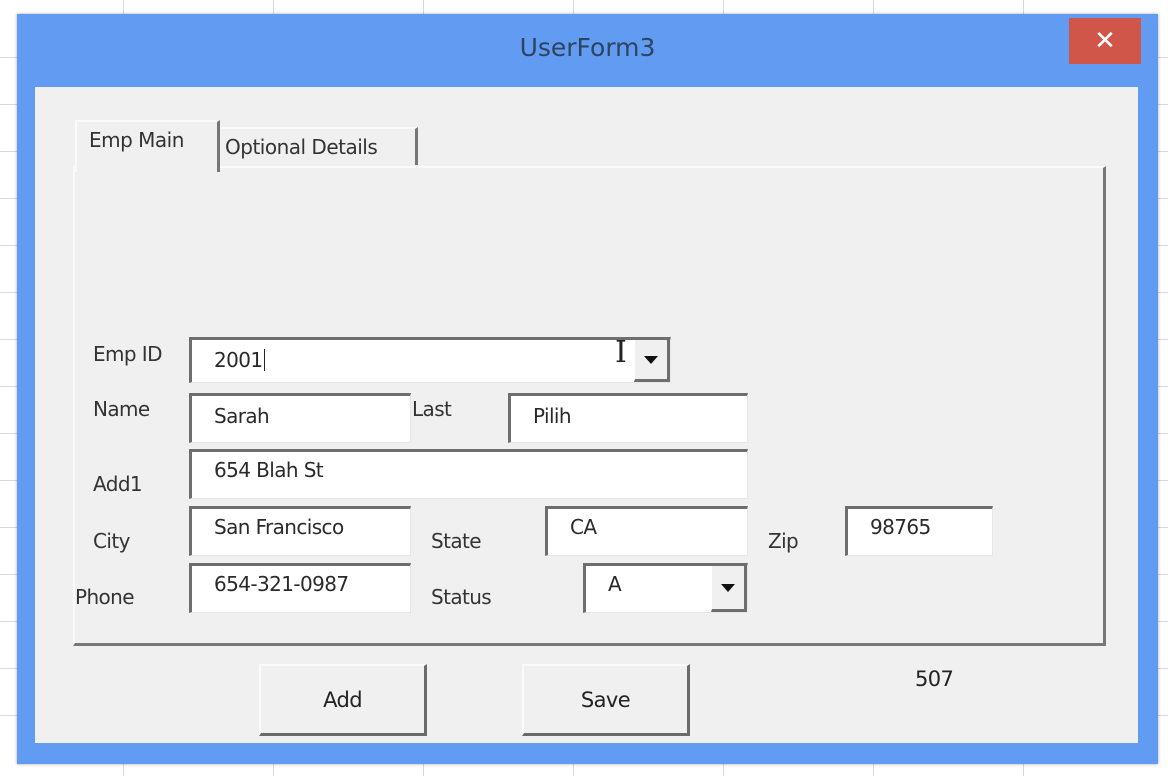  What do you see at coordinates (552, 416) in the screenshot?
I see `last-value: Pilih` at bounding box center [552, 416].